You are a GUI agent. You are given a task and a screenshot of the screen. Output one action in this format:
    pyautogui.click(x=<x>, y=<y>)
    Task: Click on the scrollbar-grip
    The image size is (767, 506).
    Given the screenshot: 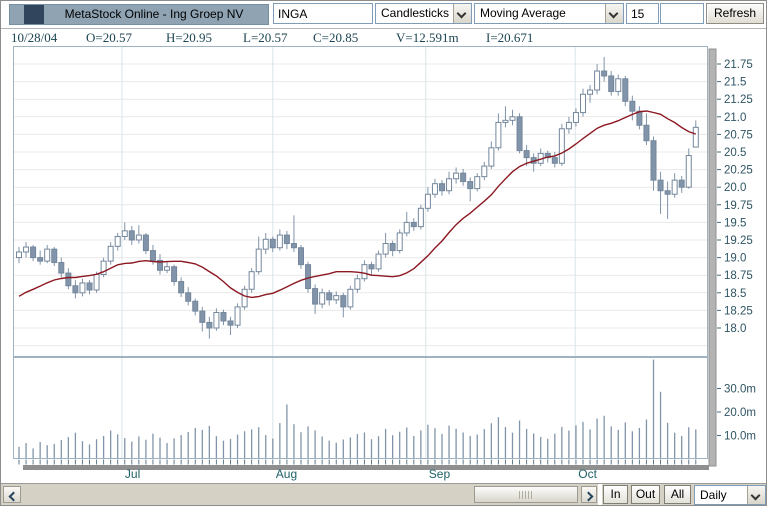 What is the action you would take?
    pyautogui.click(x=526, y=495)
    